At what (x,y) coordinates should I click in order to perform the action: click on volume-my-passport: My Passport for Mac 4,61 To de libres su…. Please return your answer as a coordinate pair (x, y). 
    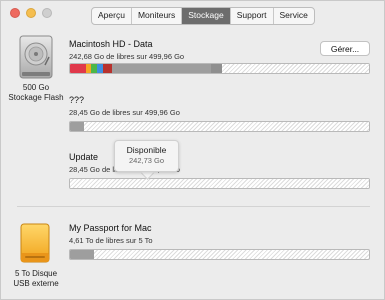
    Looking at the image, I should click on (219, 234).